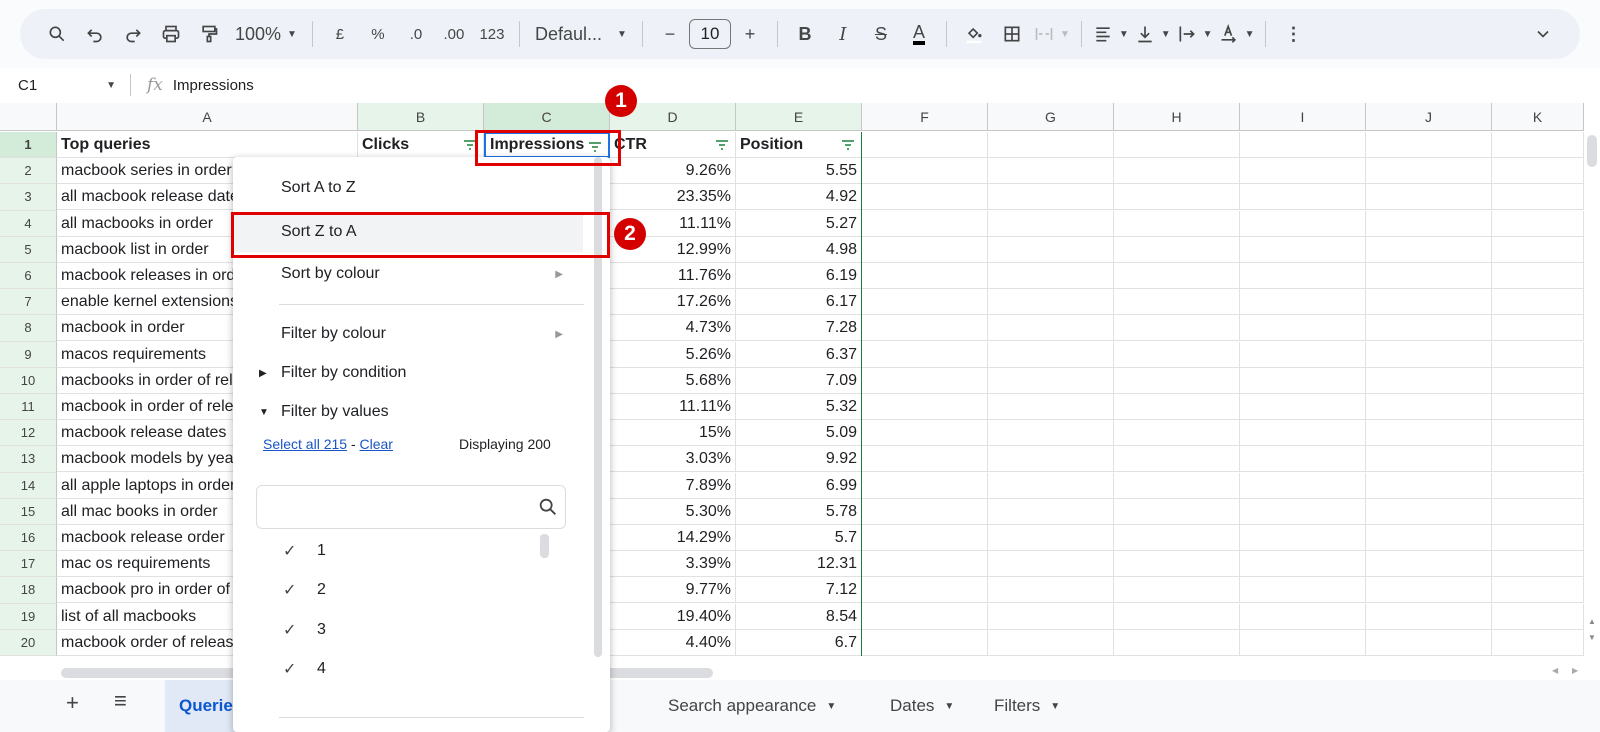 This screenshot has width=1600, height=732. What do you see at coordinates (416, 34) in the screenshot?
I see `decrease-decimal-button: .0` at bounding box center [416, 34].